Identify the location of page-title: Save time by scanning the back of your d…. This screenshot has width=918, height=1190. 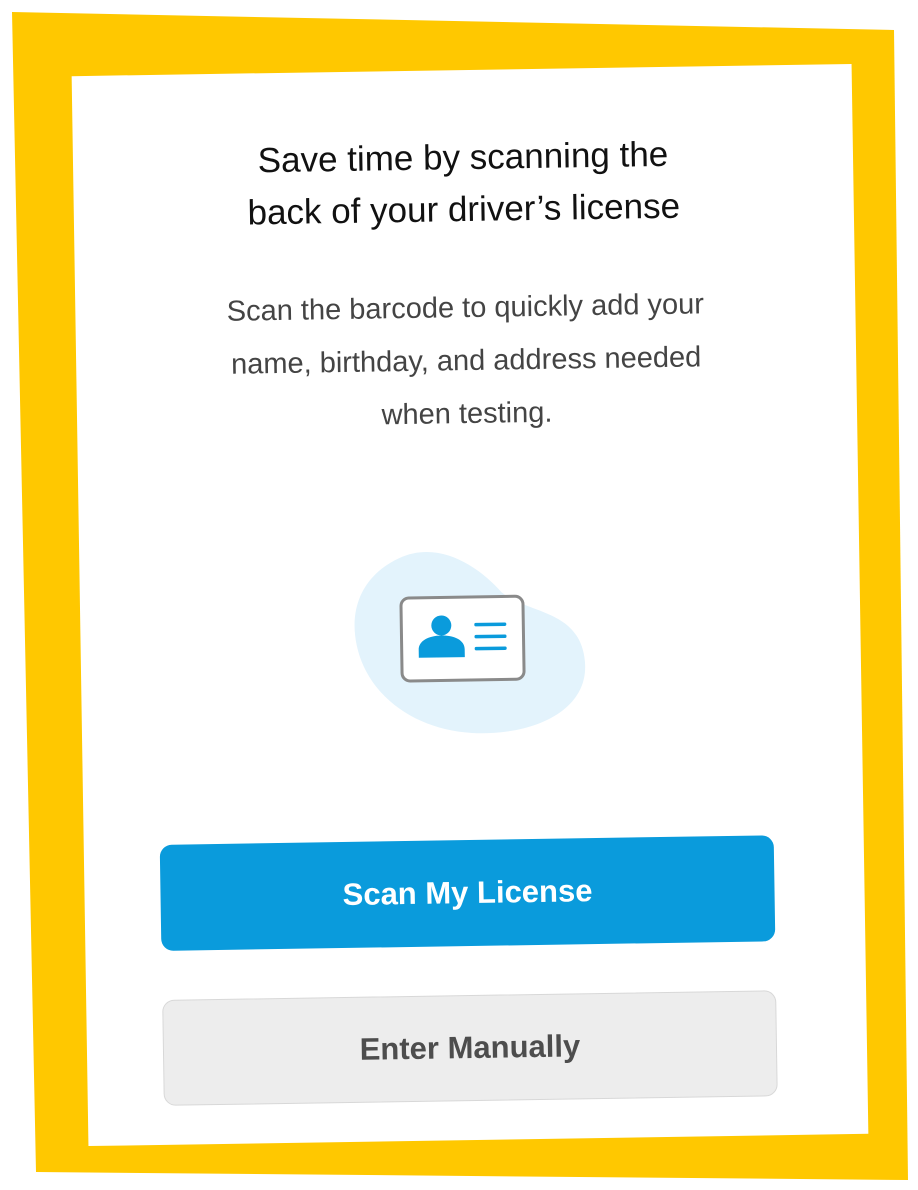
(464, 184).